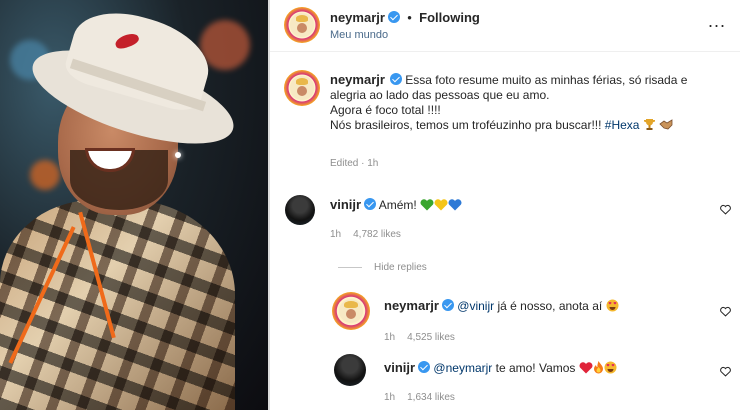  I want to click on commenter-avatar, so click(300, 210).